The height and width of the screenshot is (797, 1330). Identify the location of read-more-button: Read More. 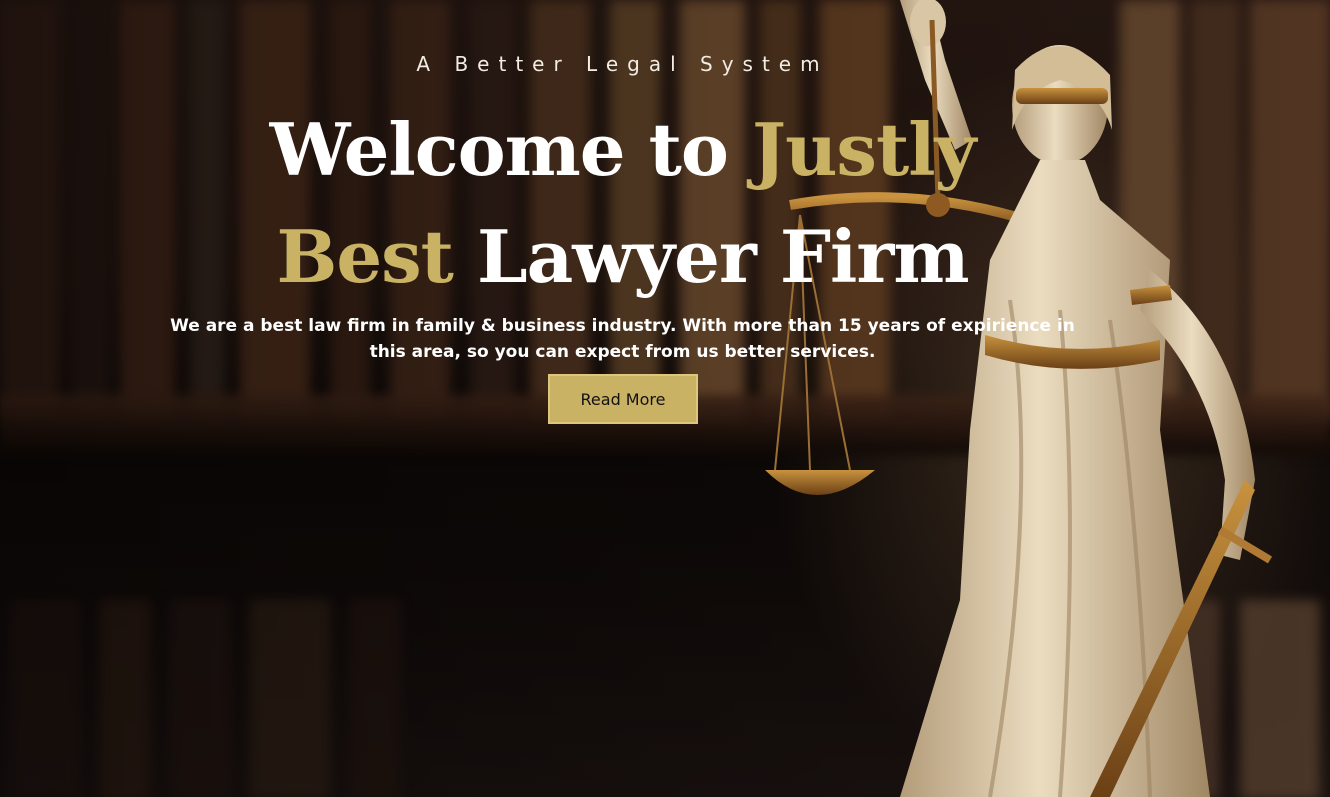
(623, 399).